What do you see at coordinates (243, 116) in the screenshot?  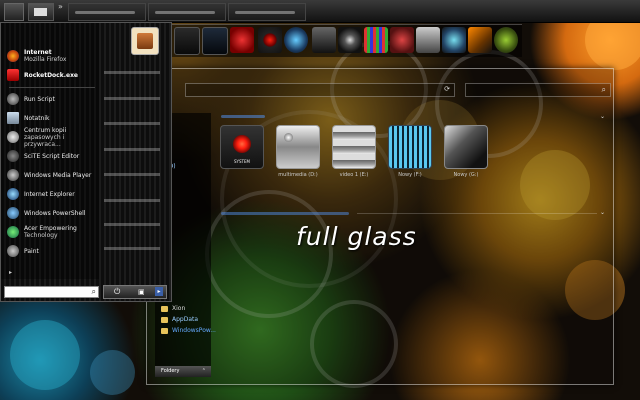 I see `toolbar-blurred-label` at bounding box center [243, 116].